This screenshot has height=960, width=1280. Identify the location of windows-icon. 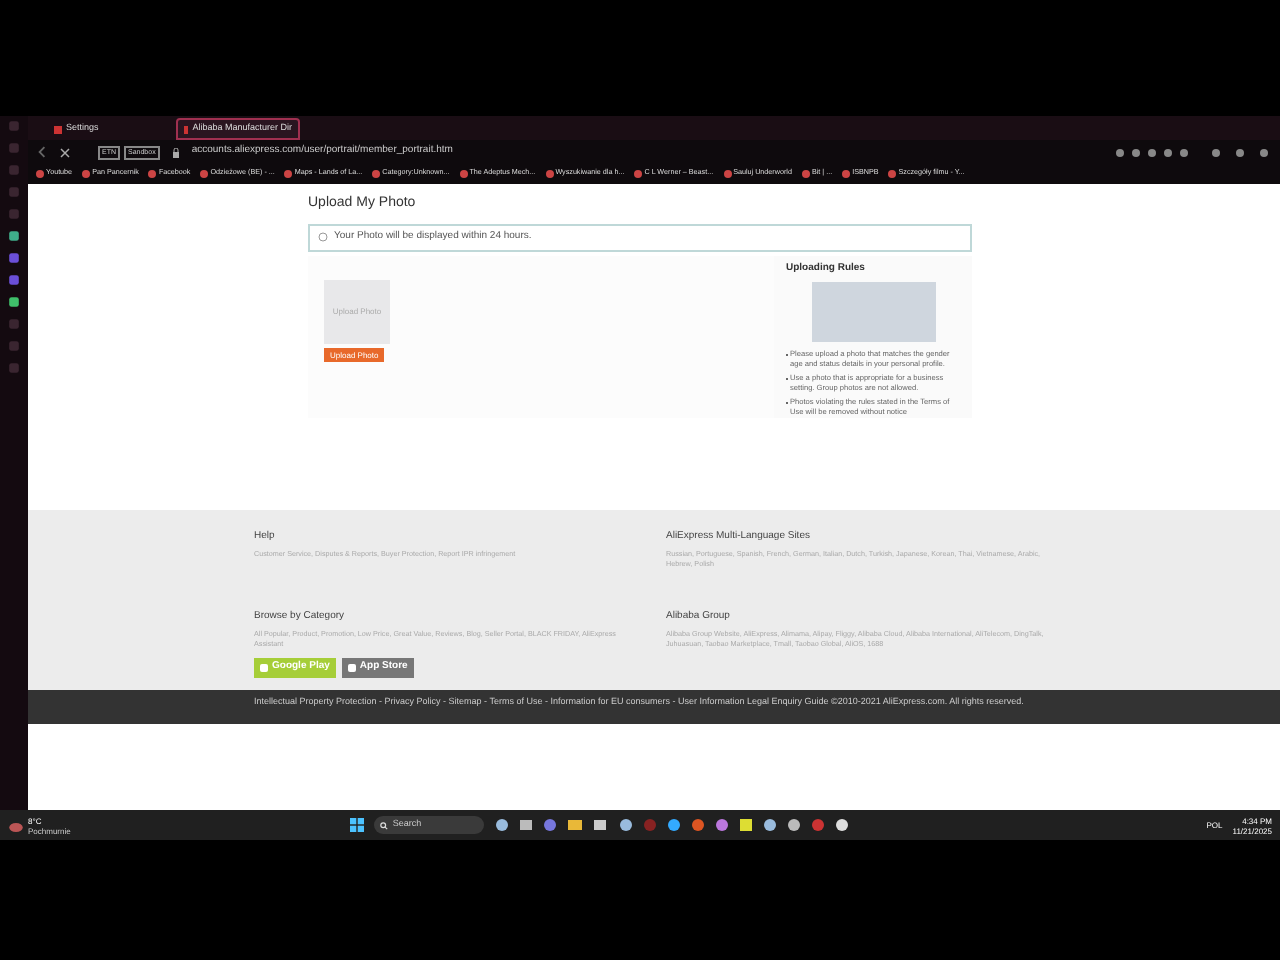
(357, 825).